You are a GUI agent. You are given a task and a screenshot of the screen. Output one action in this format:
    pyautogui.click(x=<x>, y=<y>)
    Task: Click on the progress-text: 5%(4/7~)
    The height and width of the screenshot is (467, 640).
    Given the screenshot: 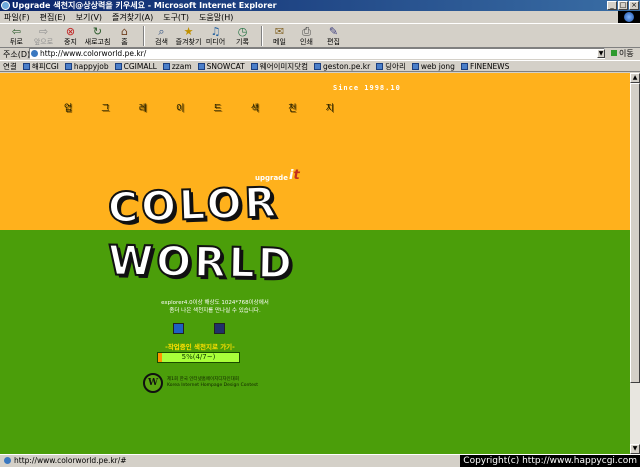 What is the action you would take?
    pyautogui.click(x=198, y=357)
    